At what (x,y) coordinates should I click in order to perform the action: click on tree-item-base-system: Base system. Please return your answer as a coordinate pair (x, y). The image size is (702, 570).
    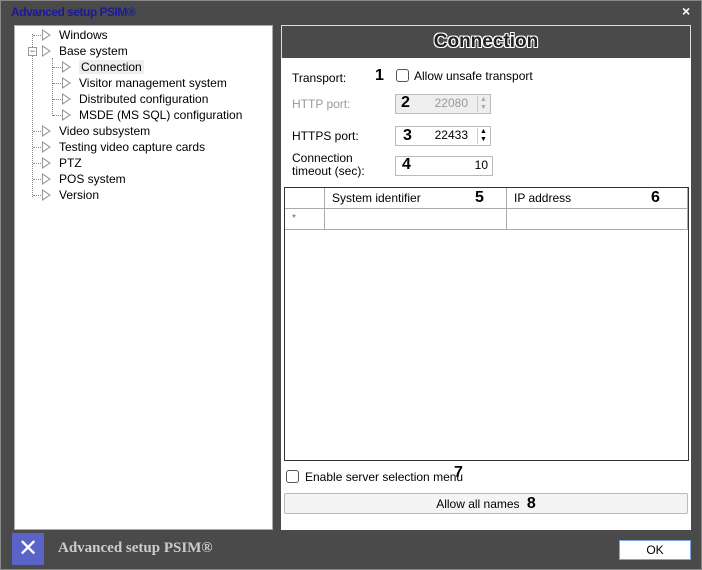
    Looking at the image, I should click on (80, 51).